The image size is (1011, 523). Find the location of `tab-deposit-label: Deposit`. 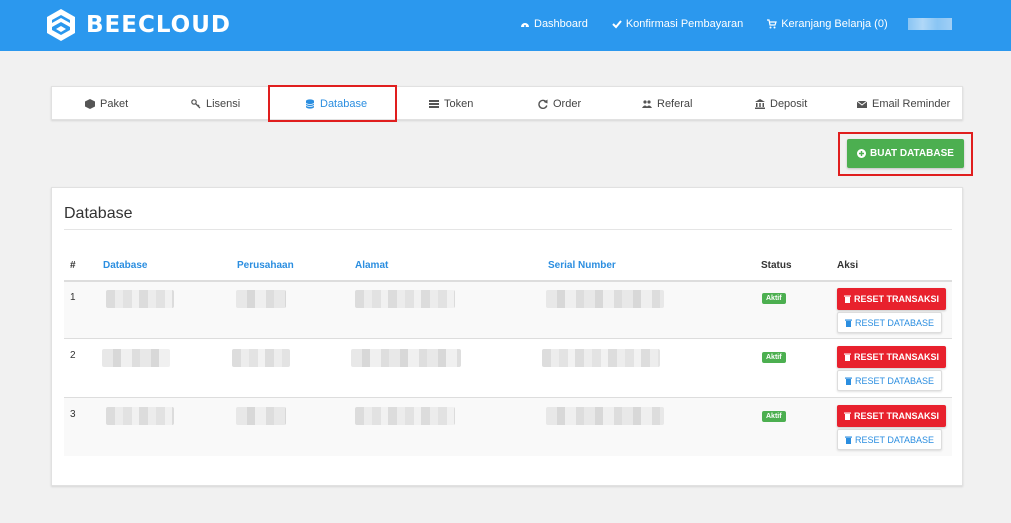

tab-deposit-label: Deposit is located at coordinates (789, 104).